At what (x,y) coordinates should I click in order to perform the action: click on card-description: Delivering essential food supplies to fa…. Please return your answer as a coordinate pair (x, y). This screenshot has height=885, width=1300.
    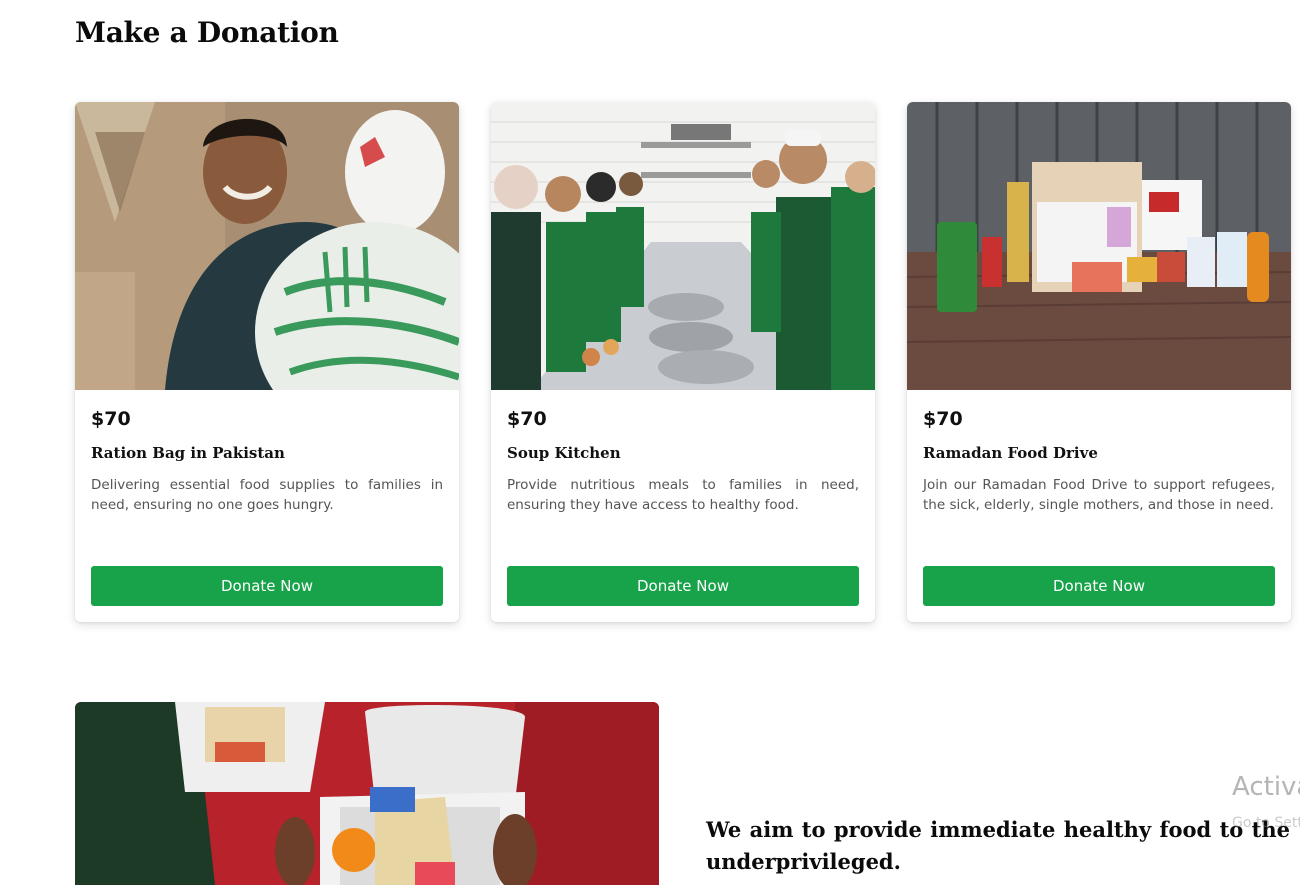
    Looking at the image, I should click on (267, 495).